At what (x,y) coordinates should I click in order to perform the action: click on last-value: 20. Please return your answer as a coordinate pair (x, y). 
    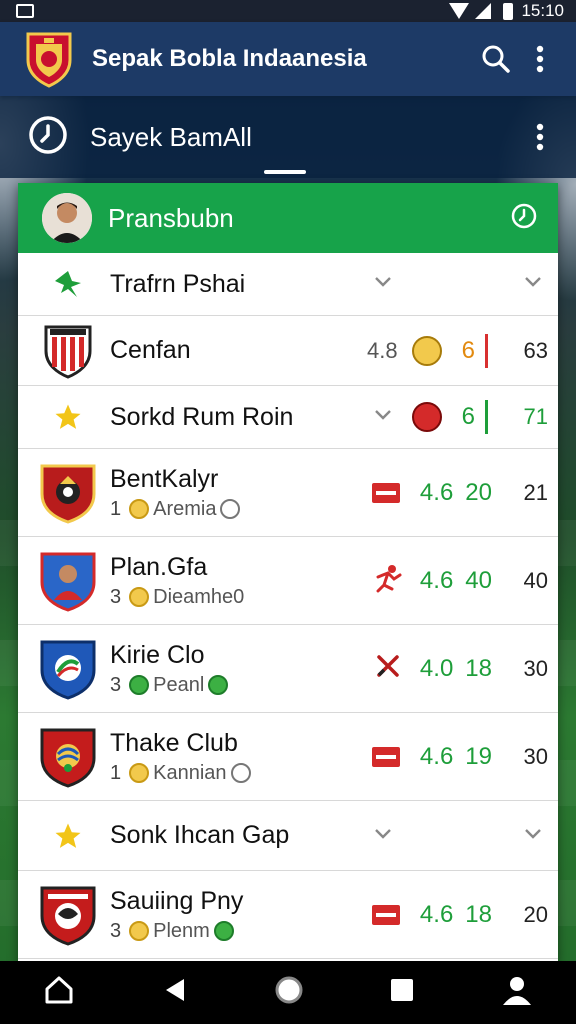
    Looking at the image, I should click on (535, 914).